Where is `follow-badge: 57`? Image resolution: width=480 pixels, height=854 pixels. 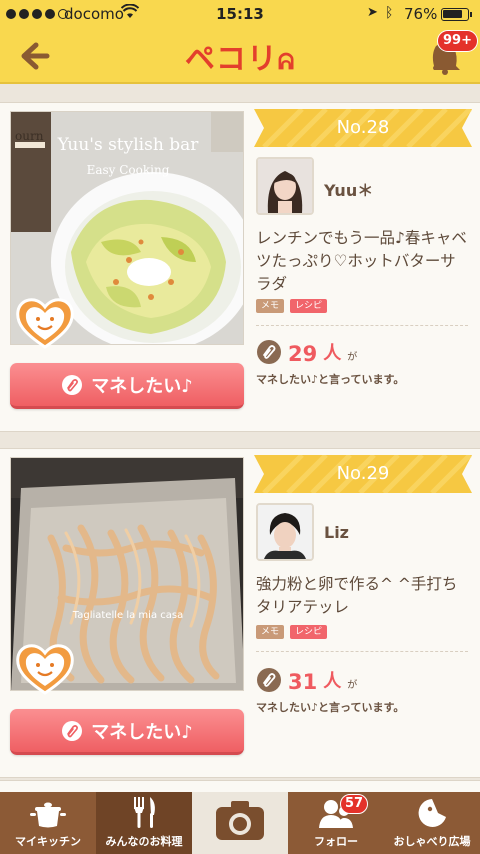 follow-badge: 57 is located at coordinates (354, 804).